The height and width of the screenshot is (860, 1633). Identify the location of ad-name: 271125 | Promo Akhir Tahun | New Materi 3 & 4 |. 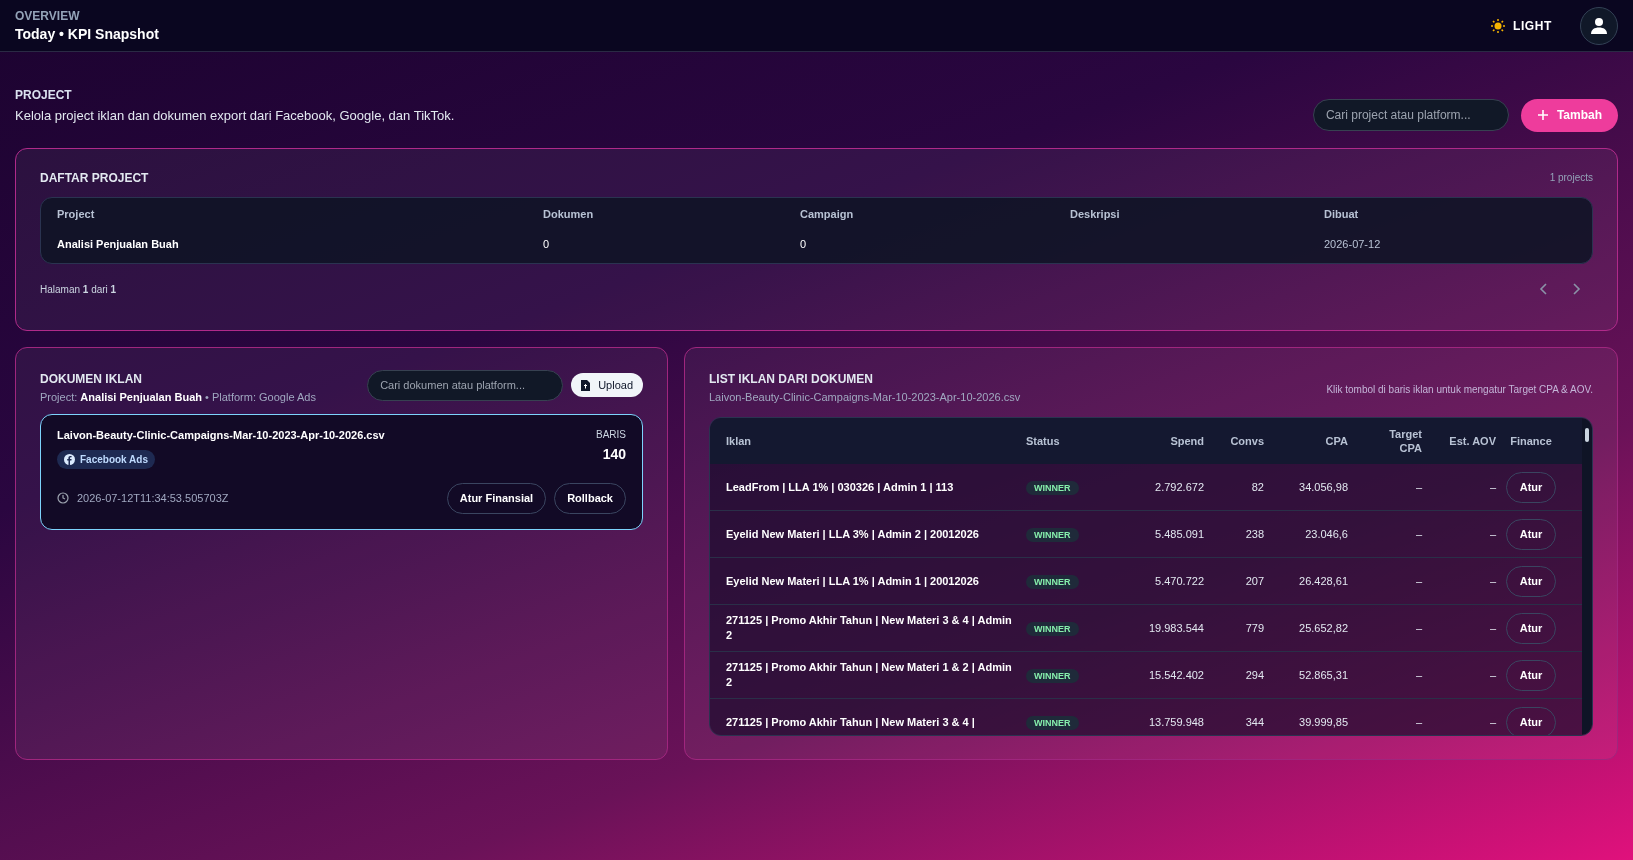
(851, 722).